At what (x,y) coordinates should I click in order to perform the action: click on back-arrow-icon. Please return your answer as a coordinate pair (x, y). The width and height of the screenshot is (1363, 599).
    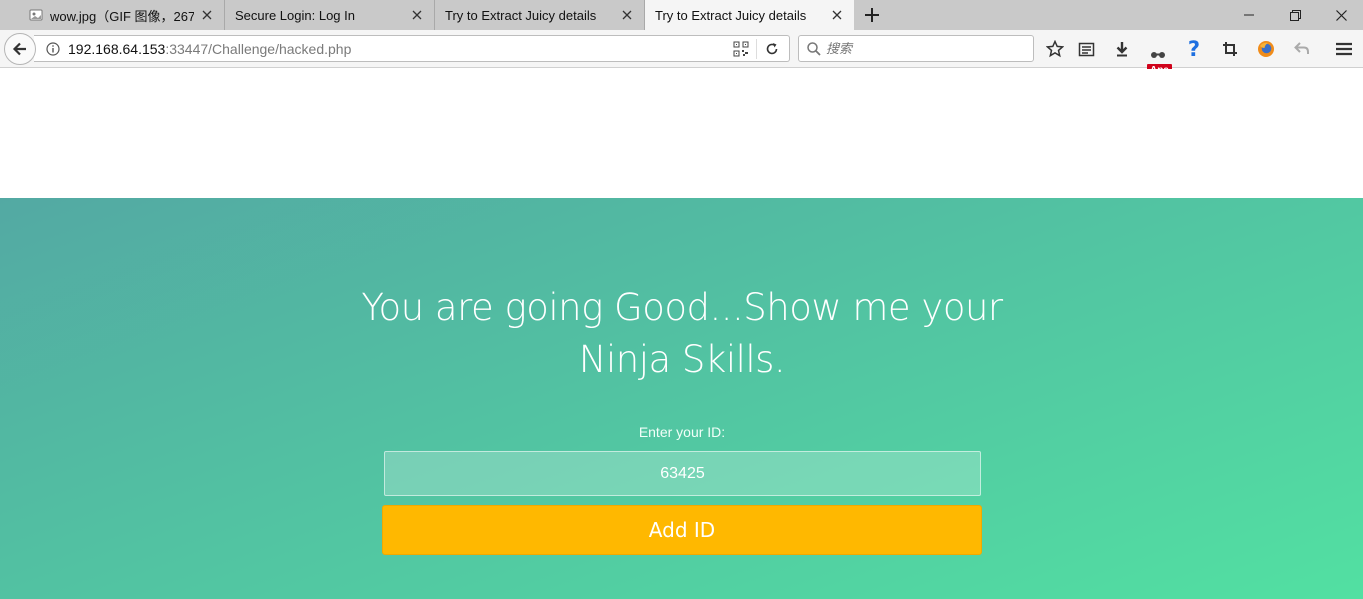
    Looking at the image, I should click on (19, 49).